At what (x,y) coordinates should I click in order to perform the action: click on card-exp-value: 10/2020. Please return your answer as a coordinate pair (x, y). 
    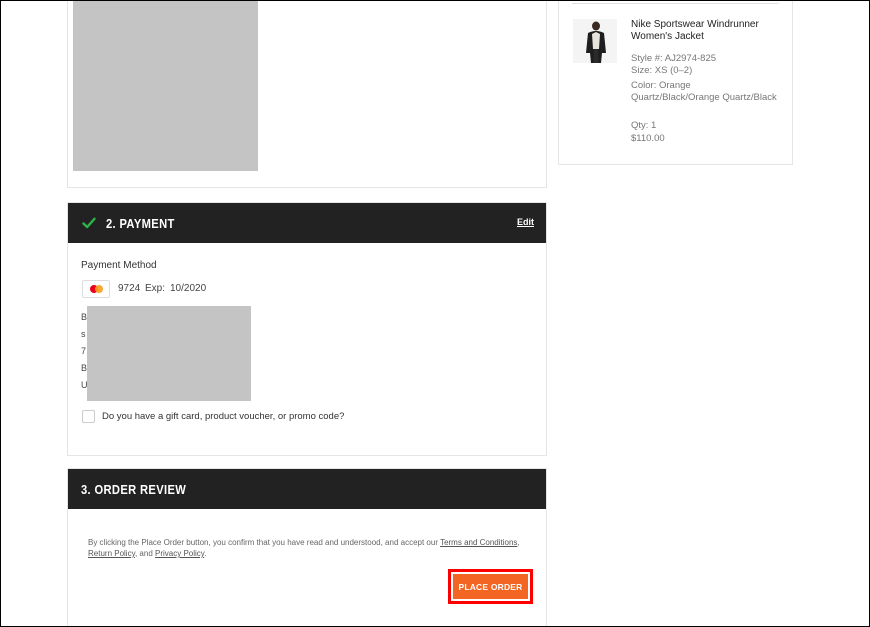
    Looking at the image, I should click on (188, 288).